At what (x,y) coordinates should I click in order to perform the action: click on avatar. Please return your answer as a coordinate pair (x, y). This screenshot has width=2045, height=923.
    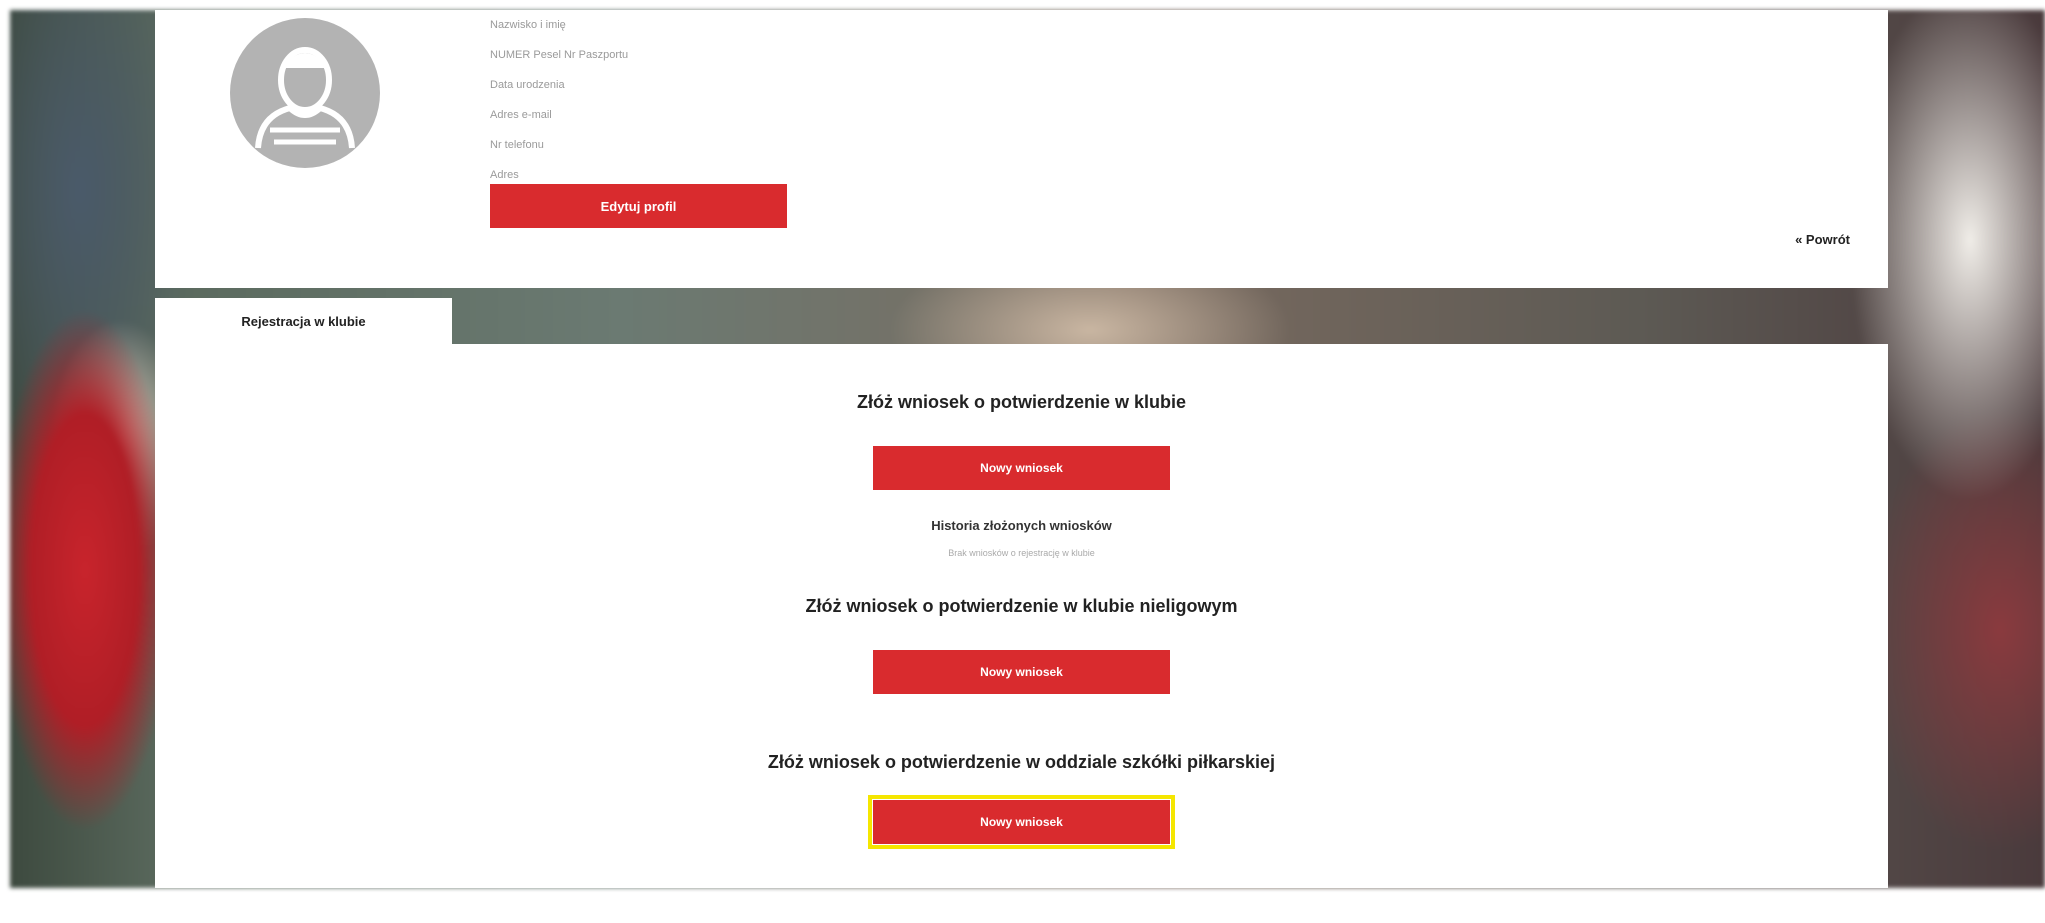
    Looking at the image, I should click on (305, 93).